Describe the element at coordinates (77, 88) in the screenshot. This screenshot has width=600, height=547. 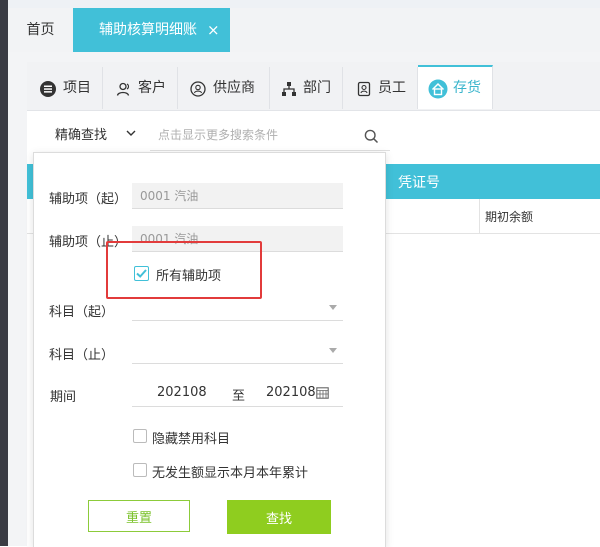
I see `subtab-project-label: 项目` at that location.